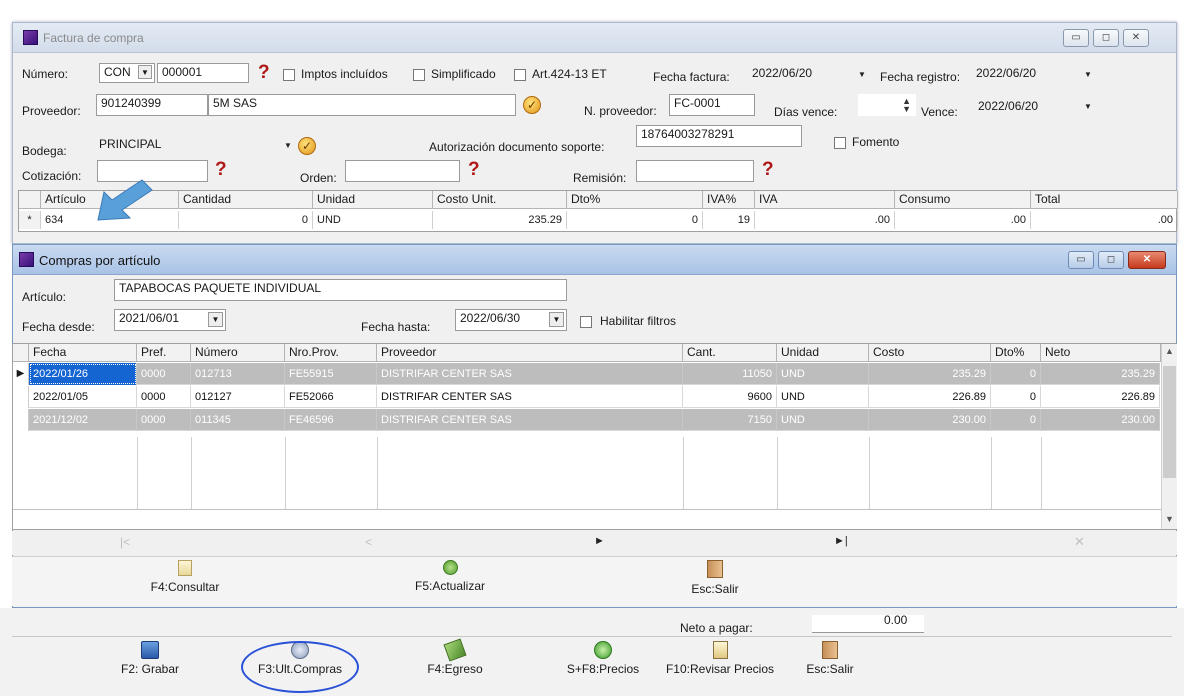 The image size is (1184, 696). Describe the element at coordinates (402, 171) in the screenshot. I see `orden-input` at that location.